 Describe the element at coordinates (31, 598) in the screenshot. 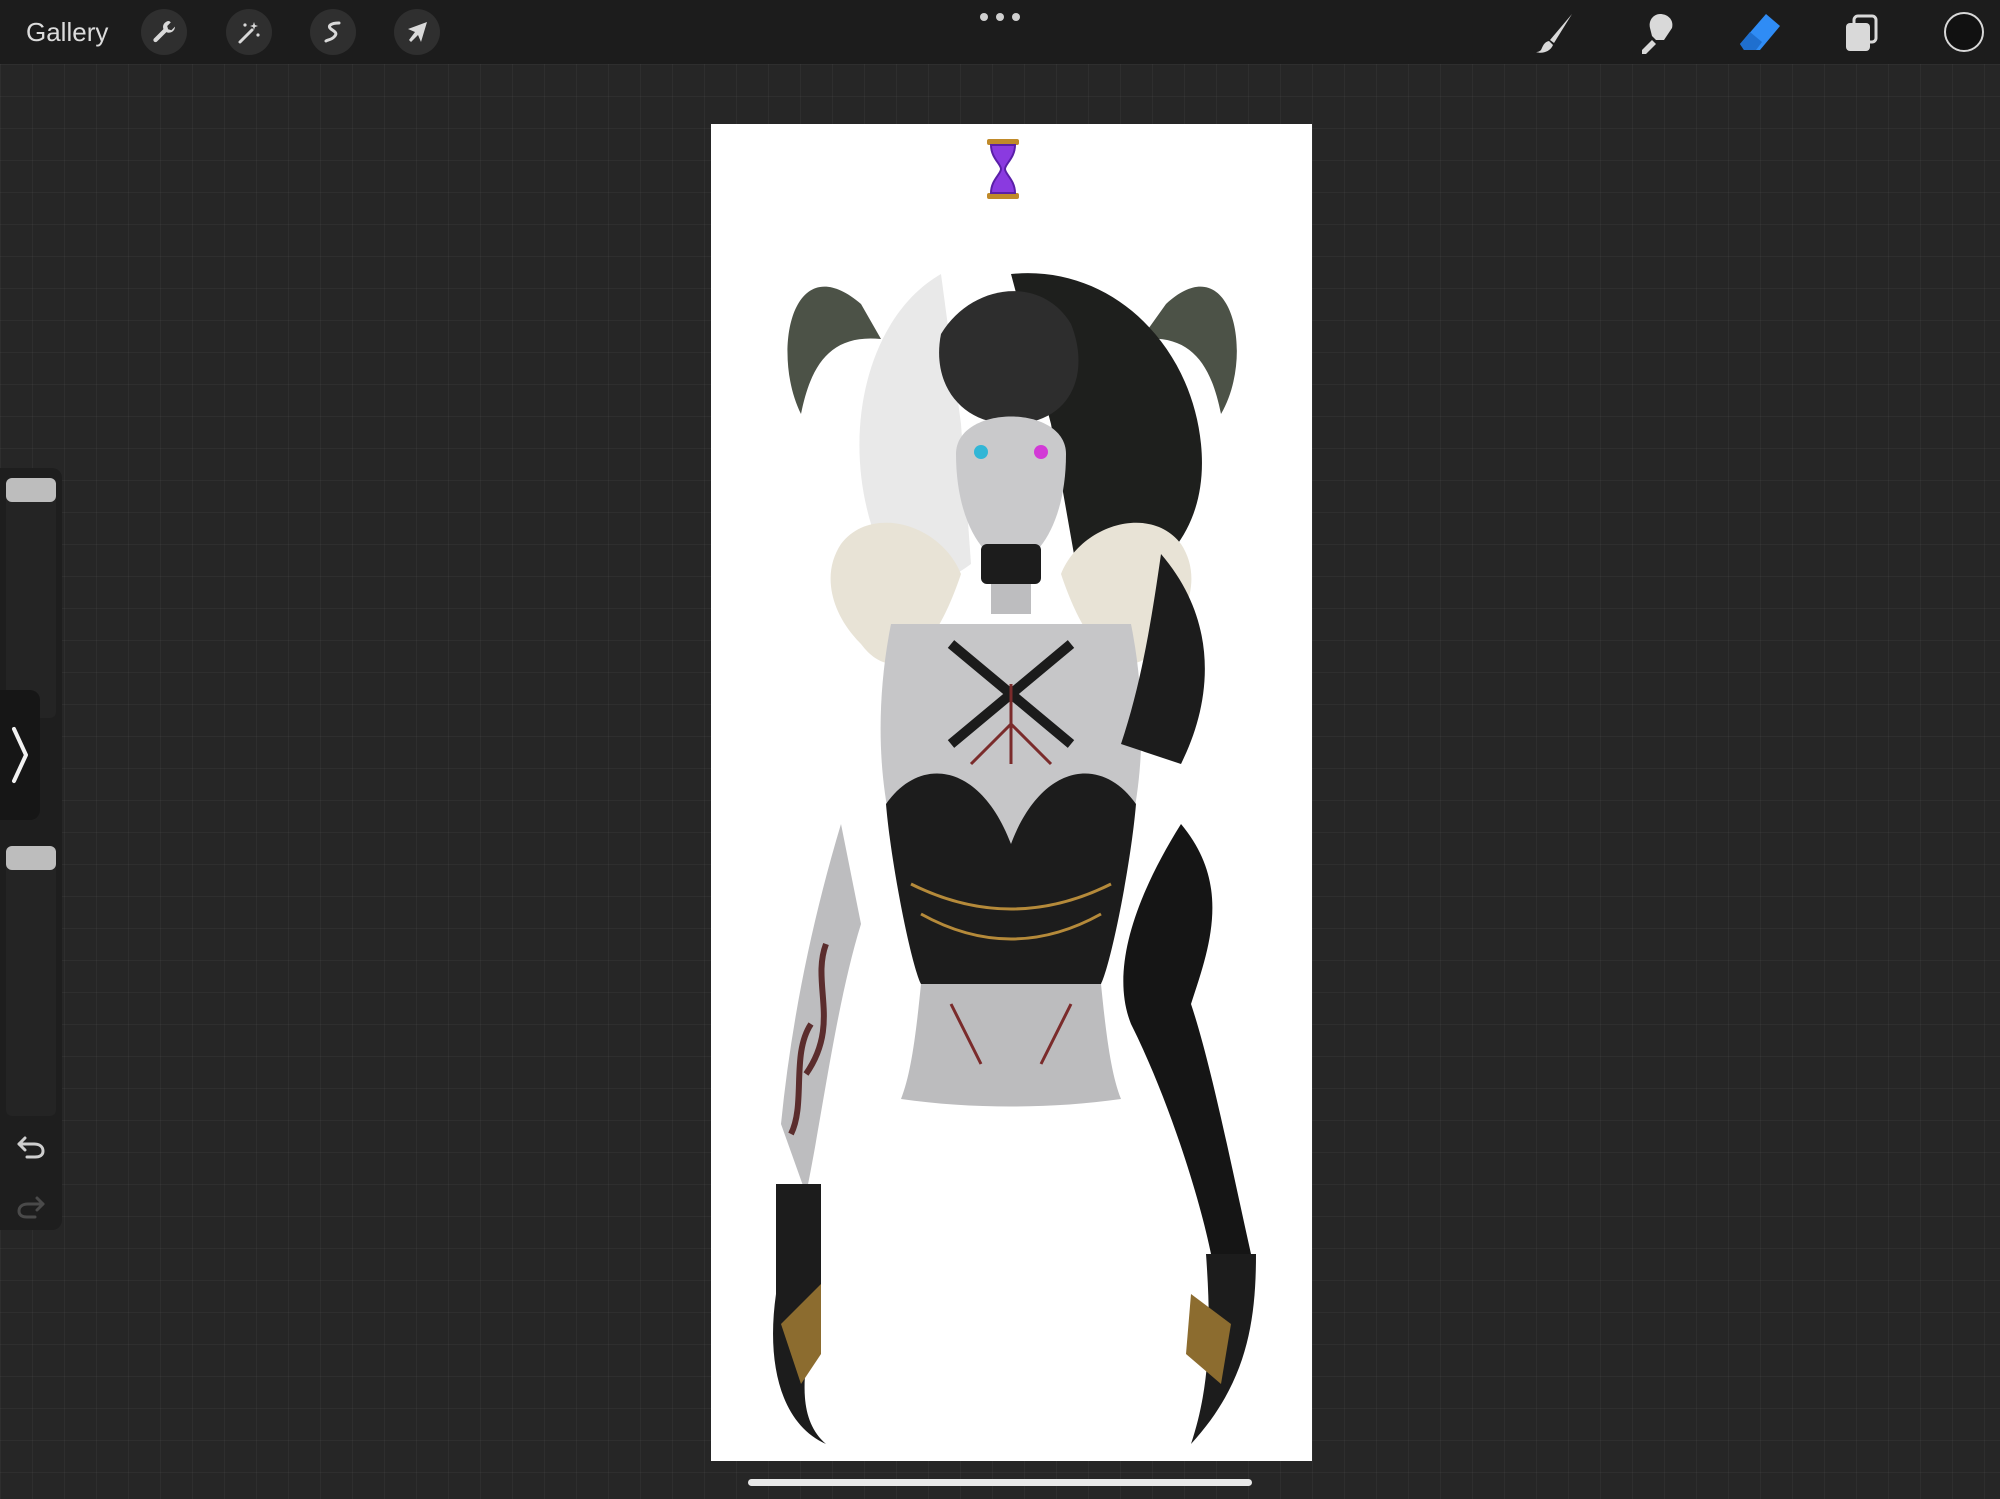

I see `brush-size-slider` at that location.